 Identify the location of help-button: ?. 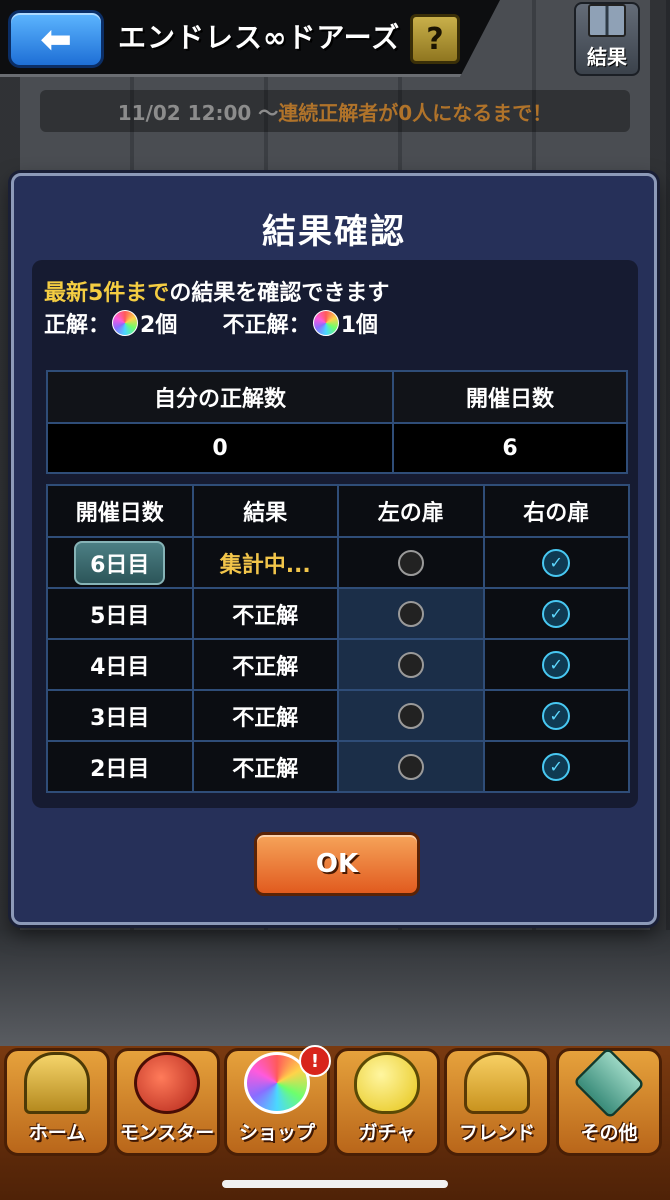
(435, 39).